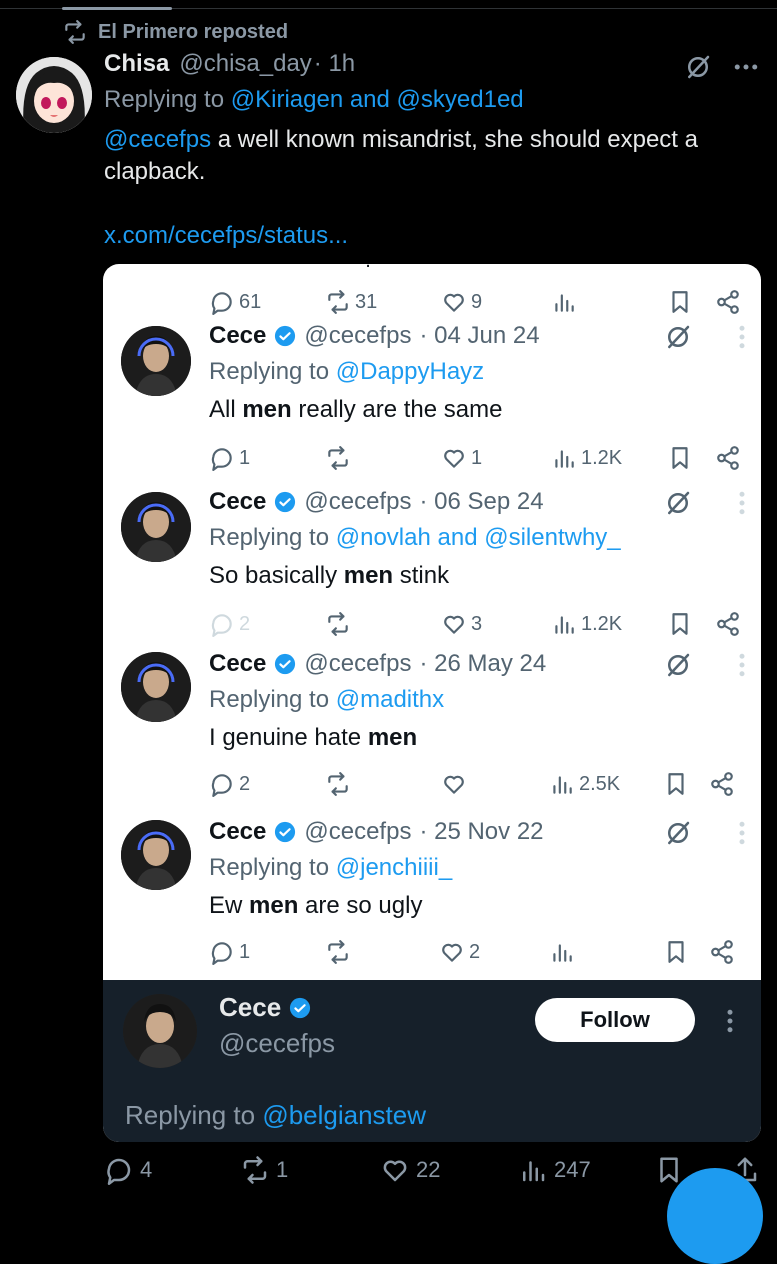  Describe the element at coordinates (313, 737) in the screenshot. I see `tweet-text: I genuine hate men` at that location.